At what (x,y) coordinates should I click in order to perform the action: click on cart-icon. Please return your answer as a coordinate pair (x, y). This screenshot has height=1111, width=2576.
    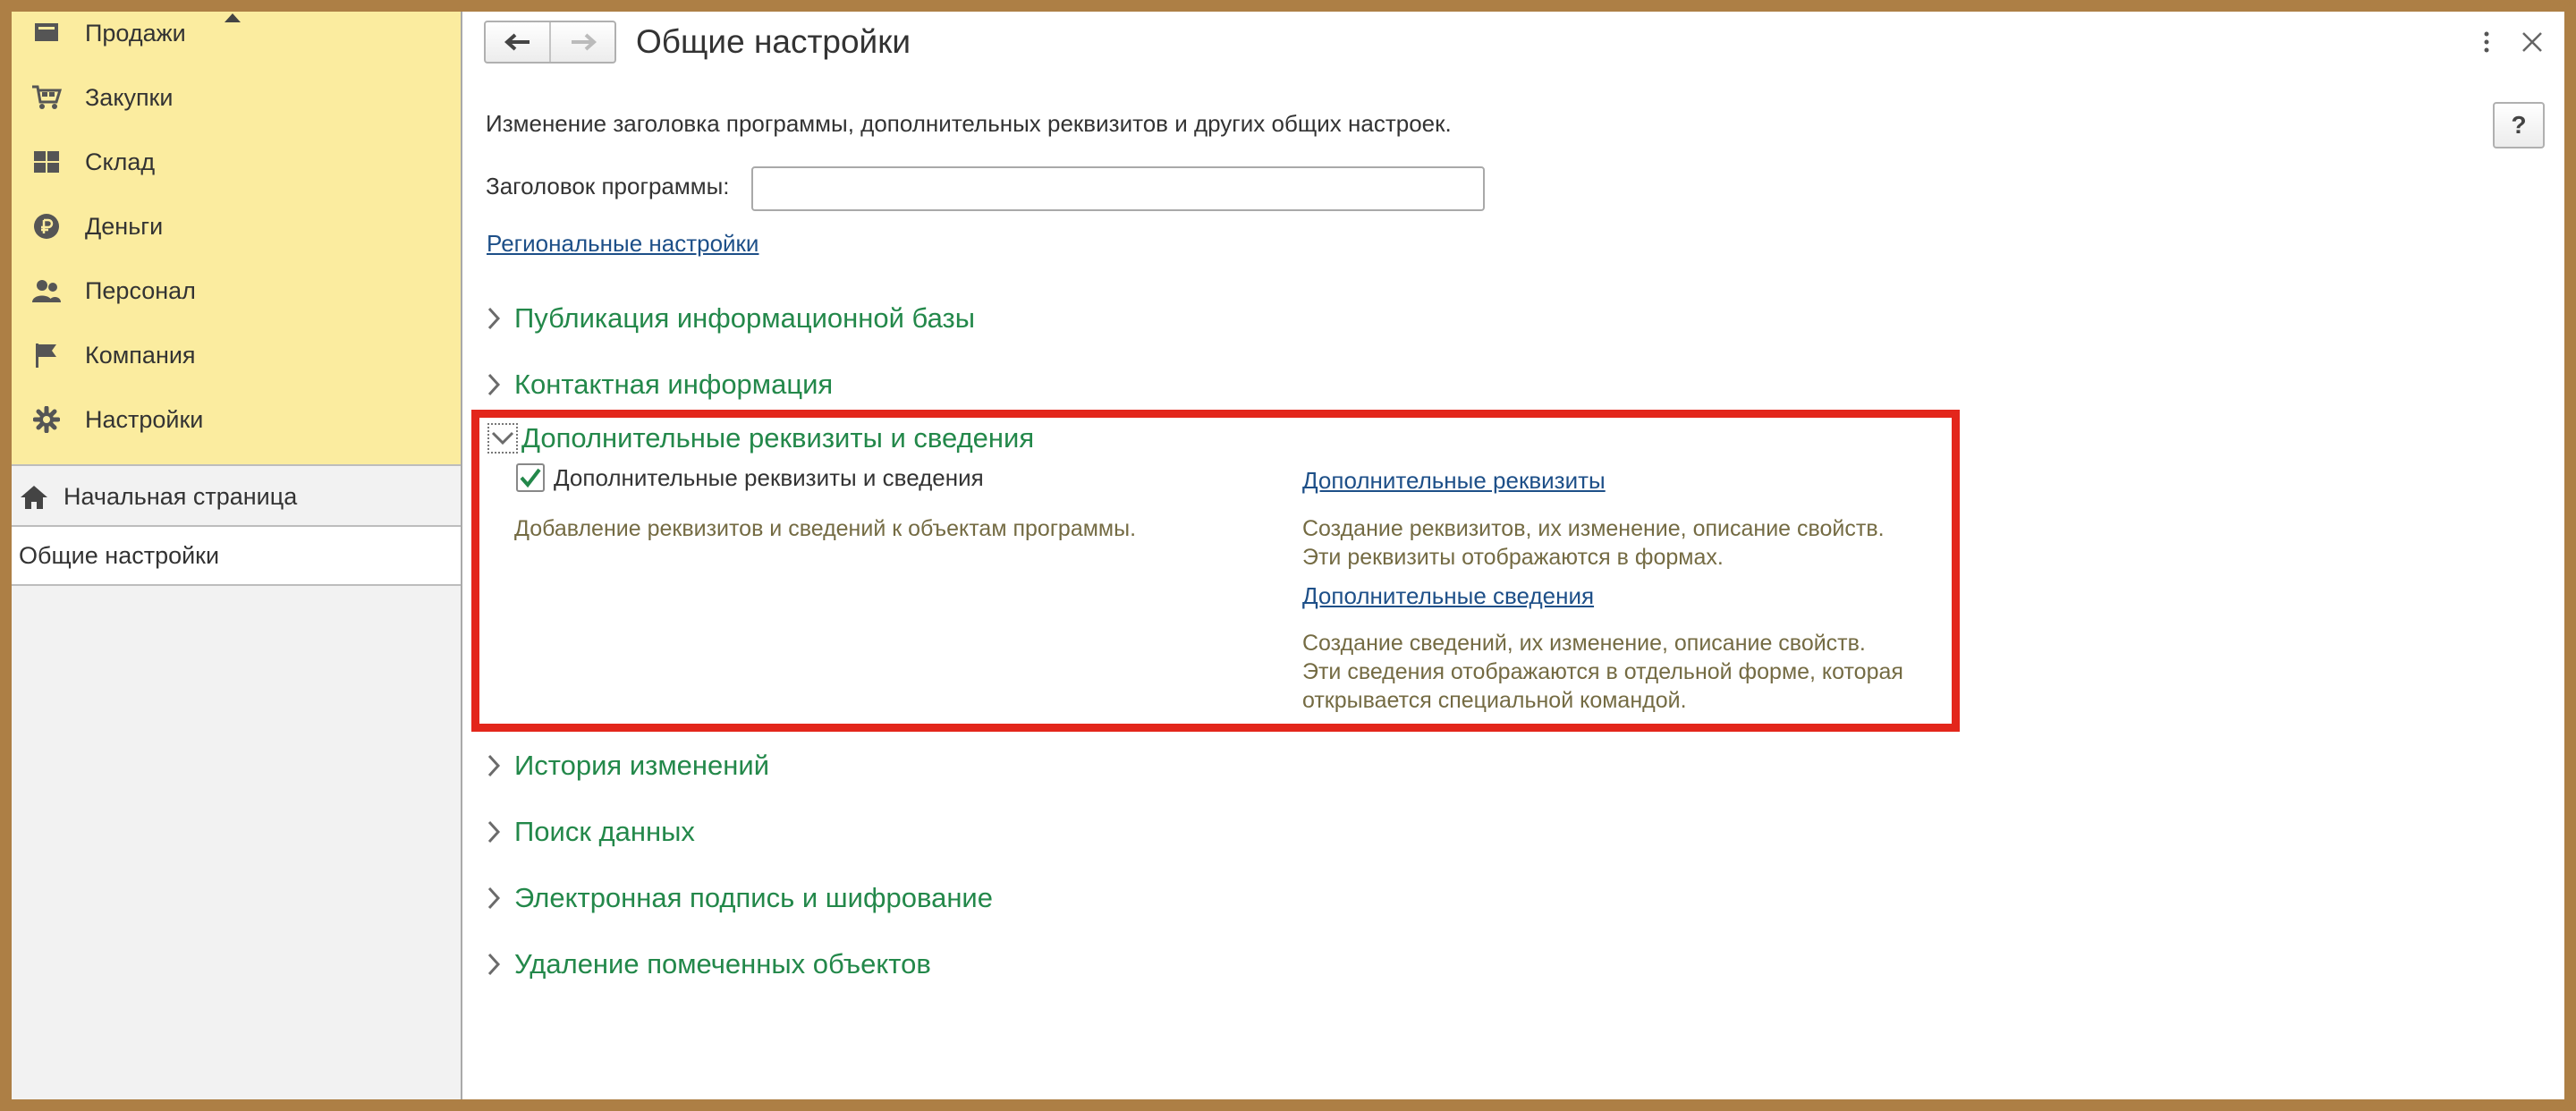
    Looking at the image, I should click on (47, 97).